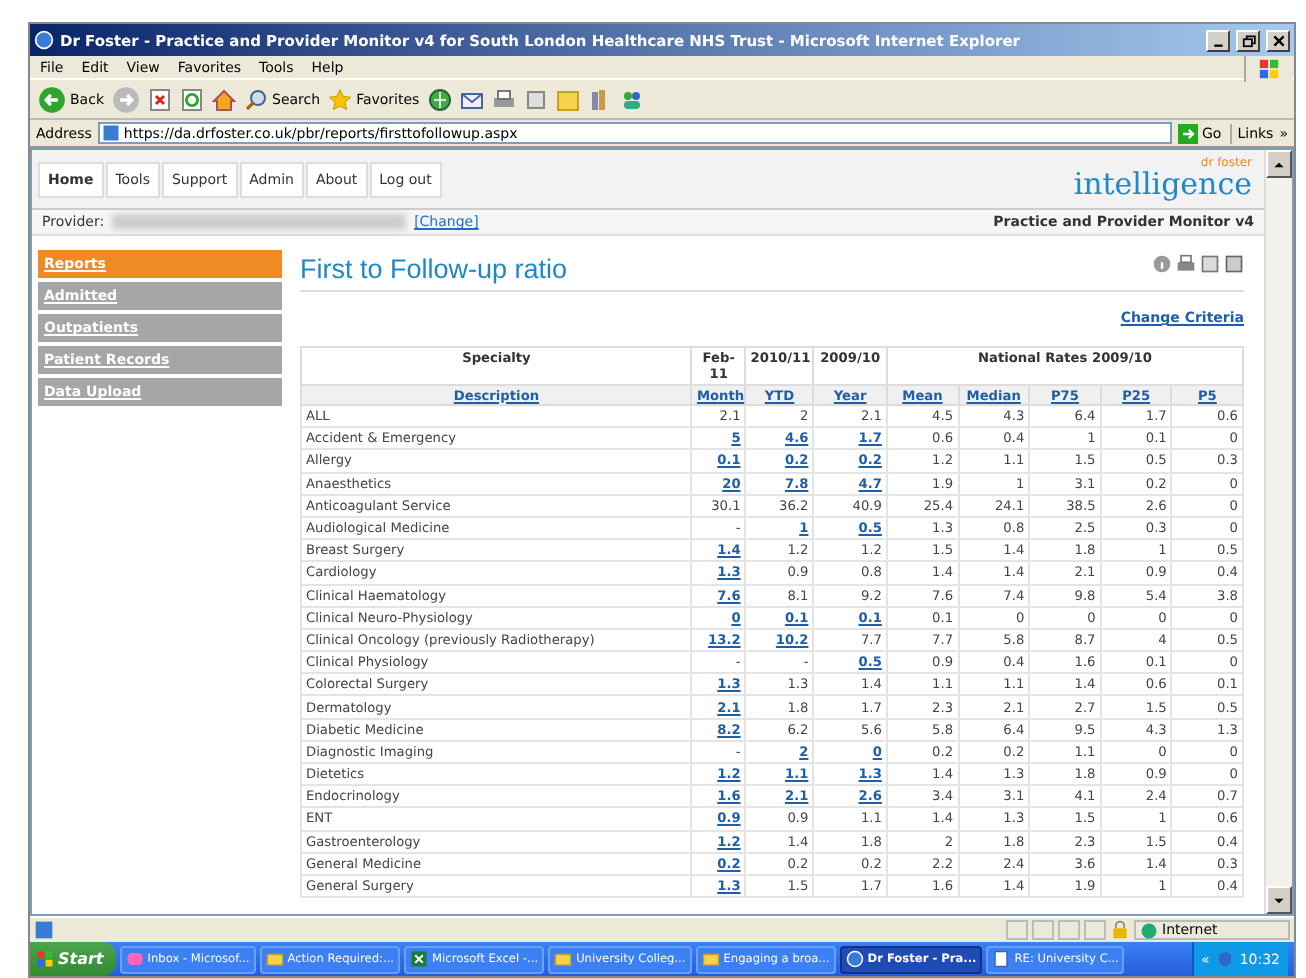 This screenshot has height=978, width=1306. I want to click on up-arrow-icon, so click(1279, 164).